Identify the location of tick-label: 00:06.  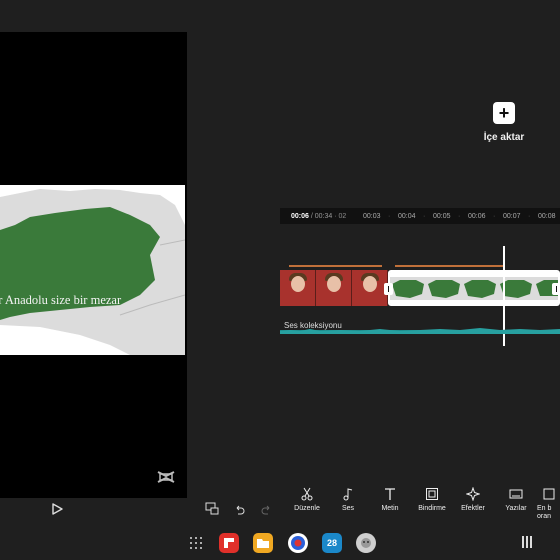
(477, 216).